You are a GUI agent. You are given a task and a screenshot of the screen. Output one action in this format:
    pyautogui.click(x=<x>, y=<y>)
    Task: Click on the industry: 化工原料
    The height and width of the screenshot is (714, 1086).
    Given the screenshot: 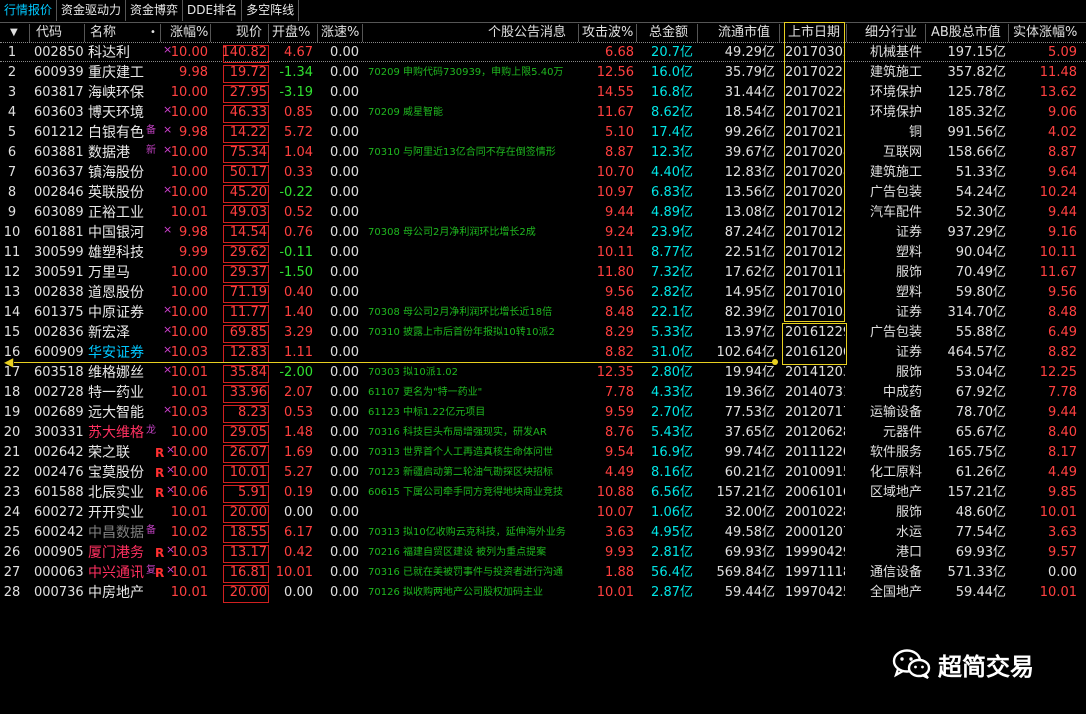 What is the action you would take?
    pyautogui.click(x=895, y=472)
    